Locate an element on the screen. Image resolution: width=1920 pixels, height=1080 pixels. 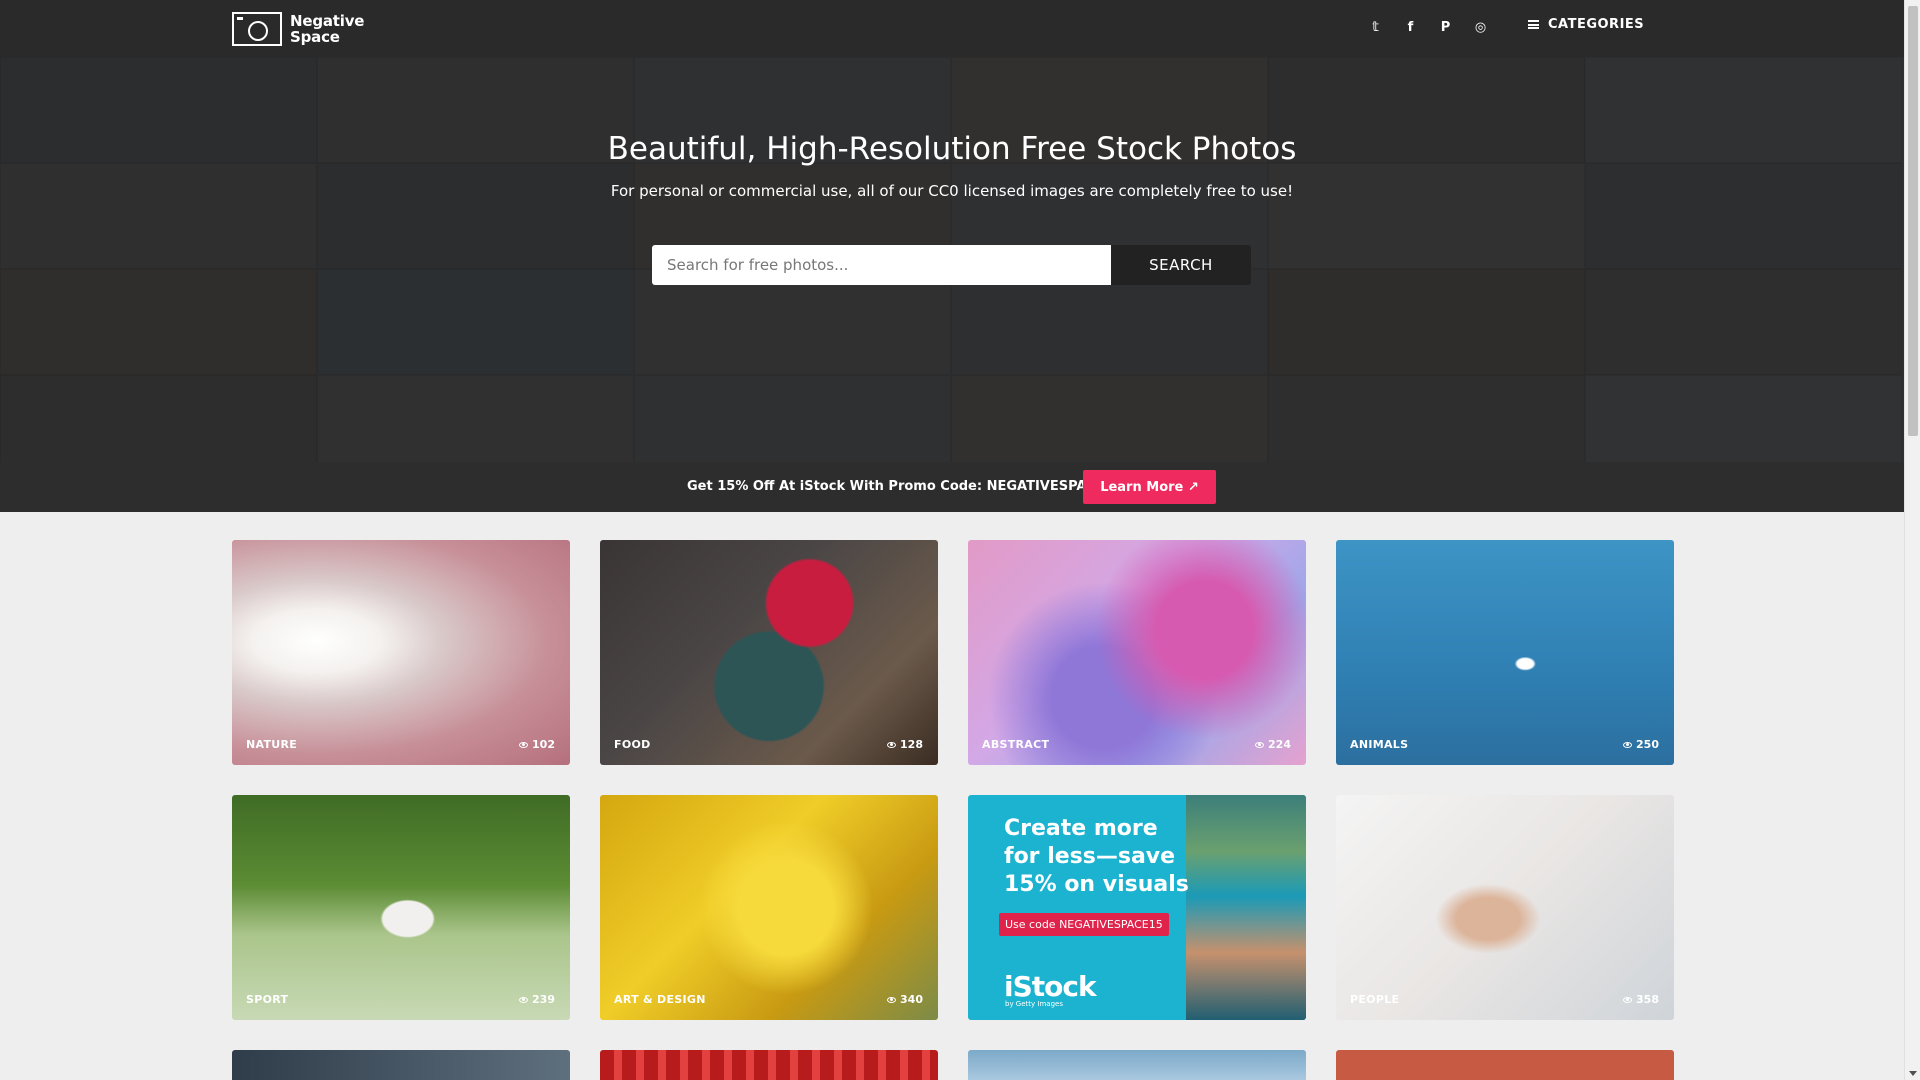
card-label: NATURE is located at coordinates (272, 744).